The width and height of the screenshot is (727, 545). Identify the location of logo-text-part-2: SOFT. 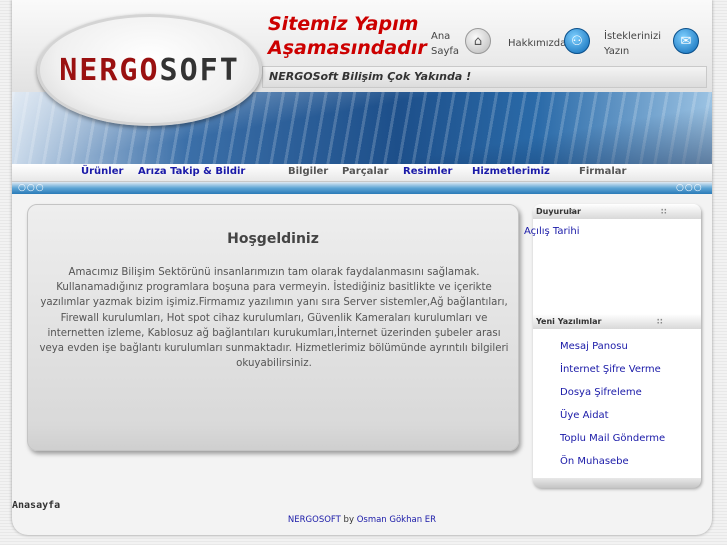
(199, 70).